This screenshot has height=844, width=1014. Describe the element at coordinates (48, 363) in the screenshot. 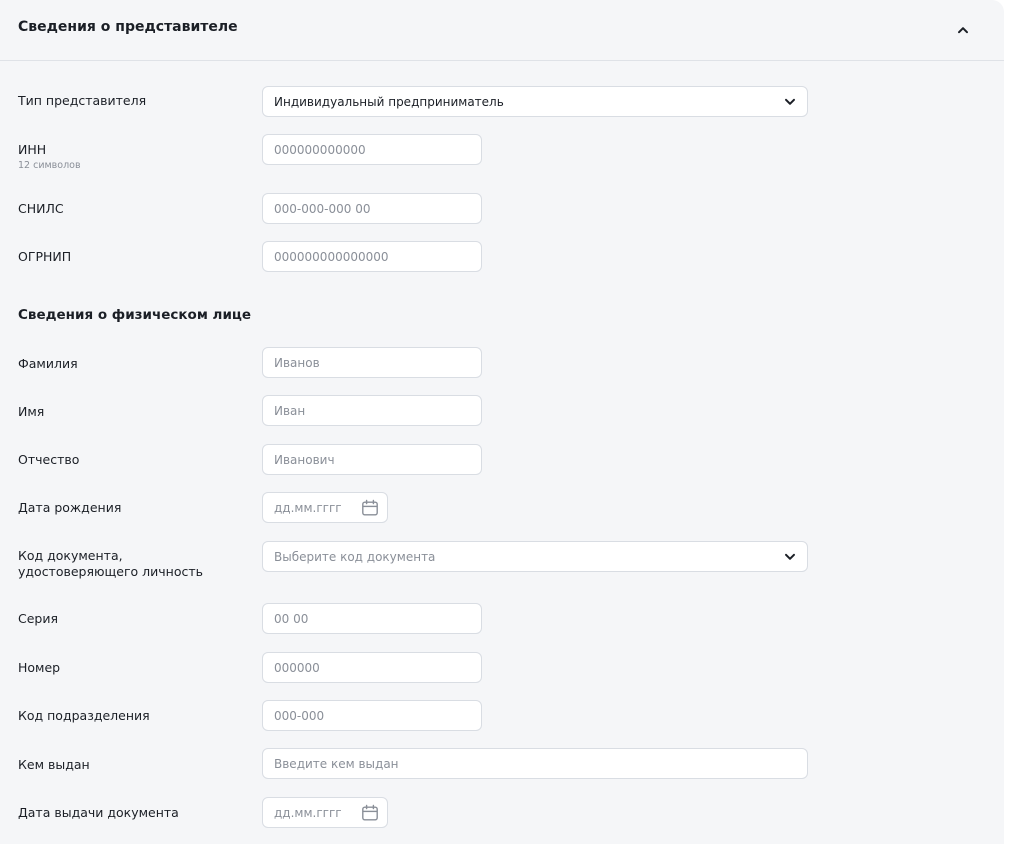

I see `surname-label: Фамилия` at that location.